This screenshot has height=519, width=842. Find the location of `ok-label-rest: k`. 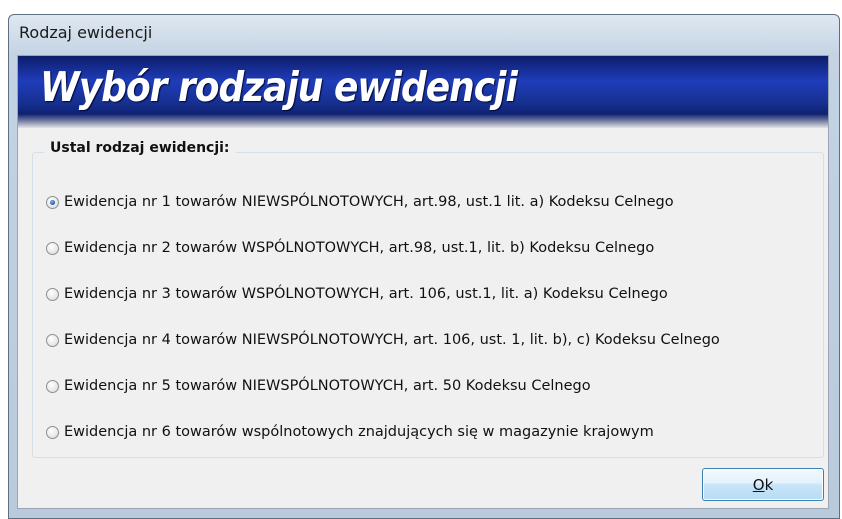

ok-label-rest: k is located at coordinates (769, 484).